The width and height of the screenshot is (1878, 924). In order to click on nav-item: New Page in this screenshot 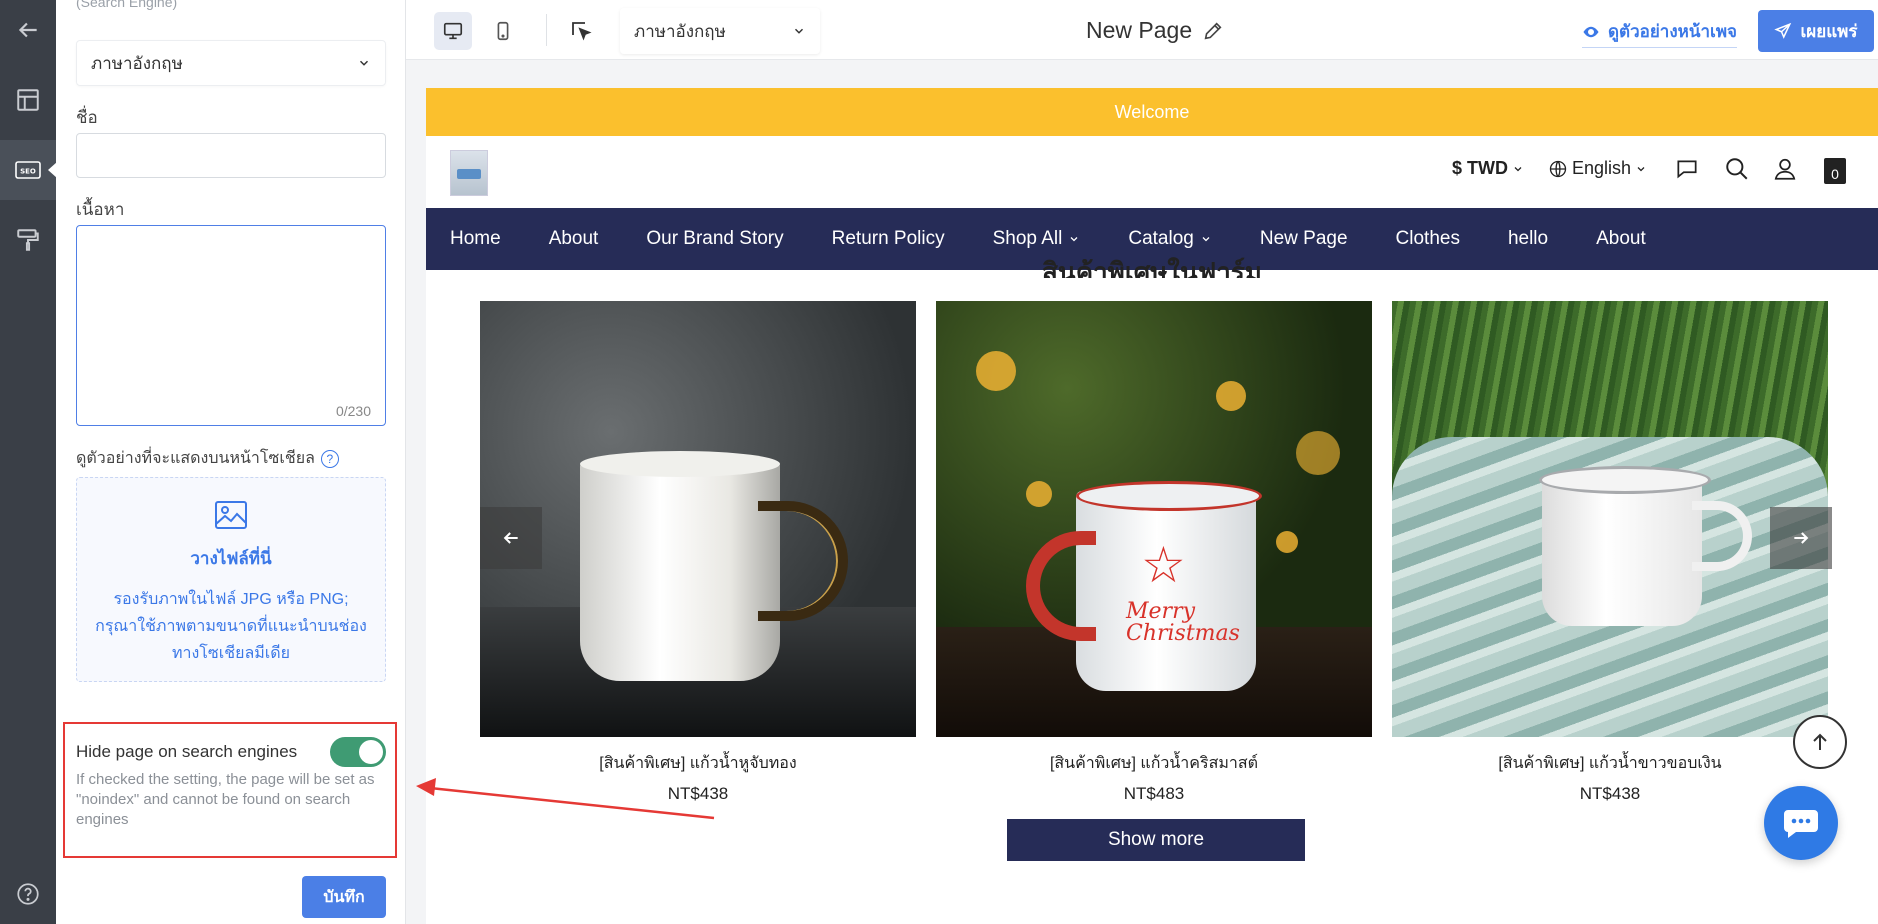, I will do `click(1304, 239)`.